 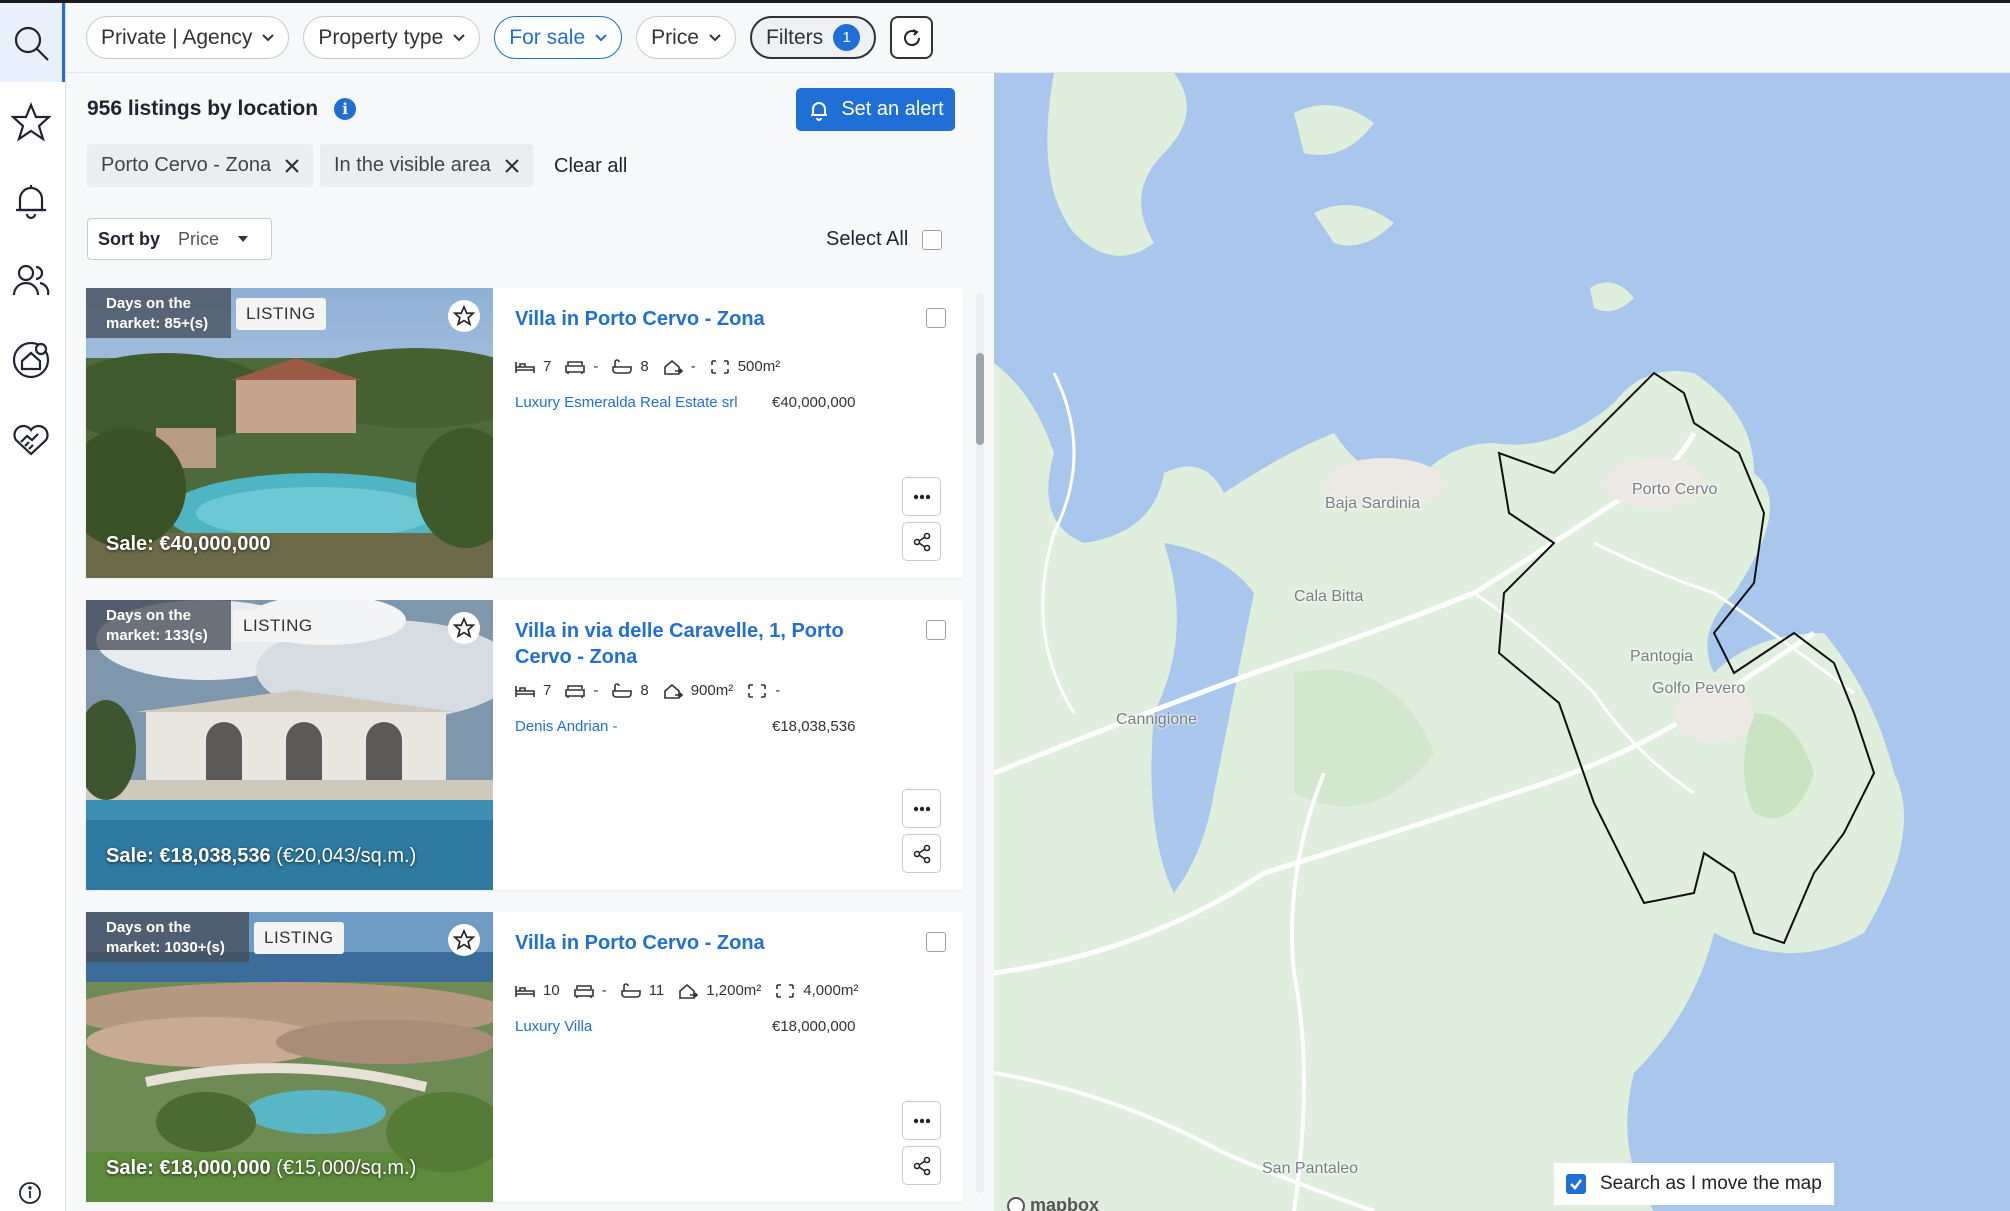 What do you see at coordinates (31, 200) in the screenshot?
I see `nav-alerts` at bounding box center [31, 200].